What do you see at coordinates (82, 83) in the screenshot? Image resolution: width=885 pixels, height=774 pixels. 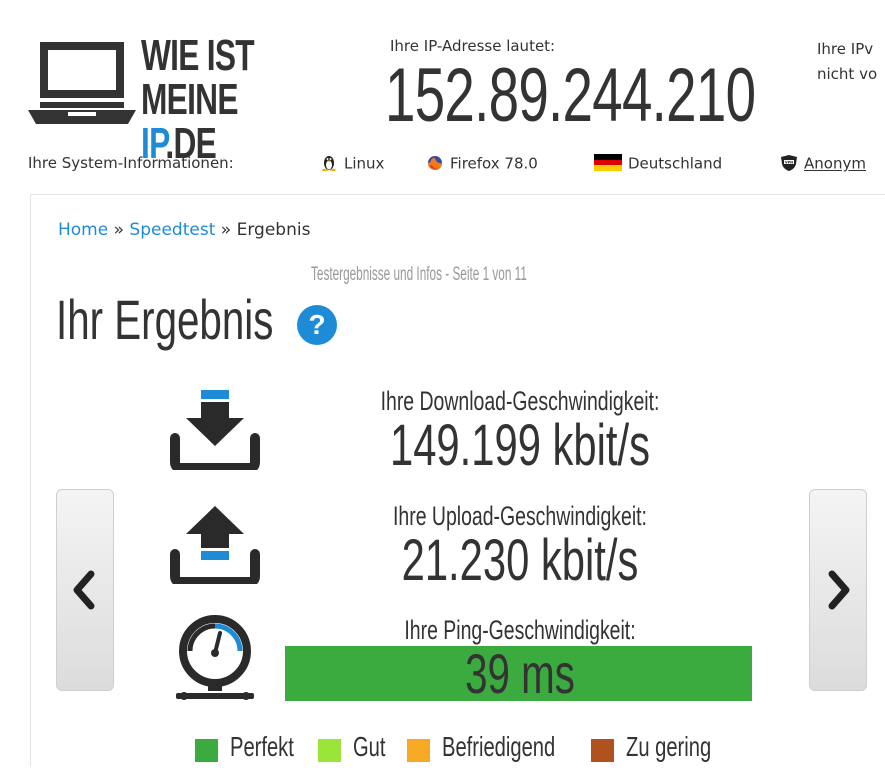 I see `laptop-icon` at bounding box center [82, 83].